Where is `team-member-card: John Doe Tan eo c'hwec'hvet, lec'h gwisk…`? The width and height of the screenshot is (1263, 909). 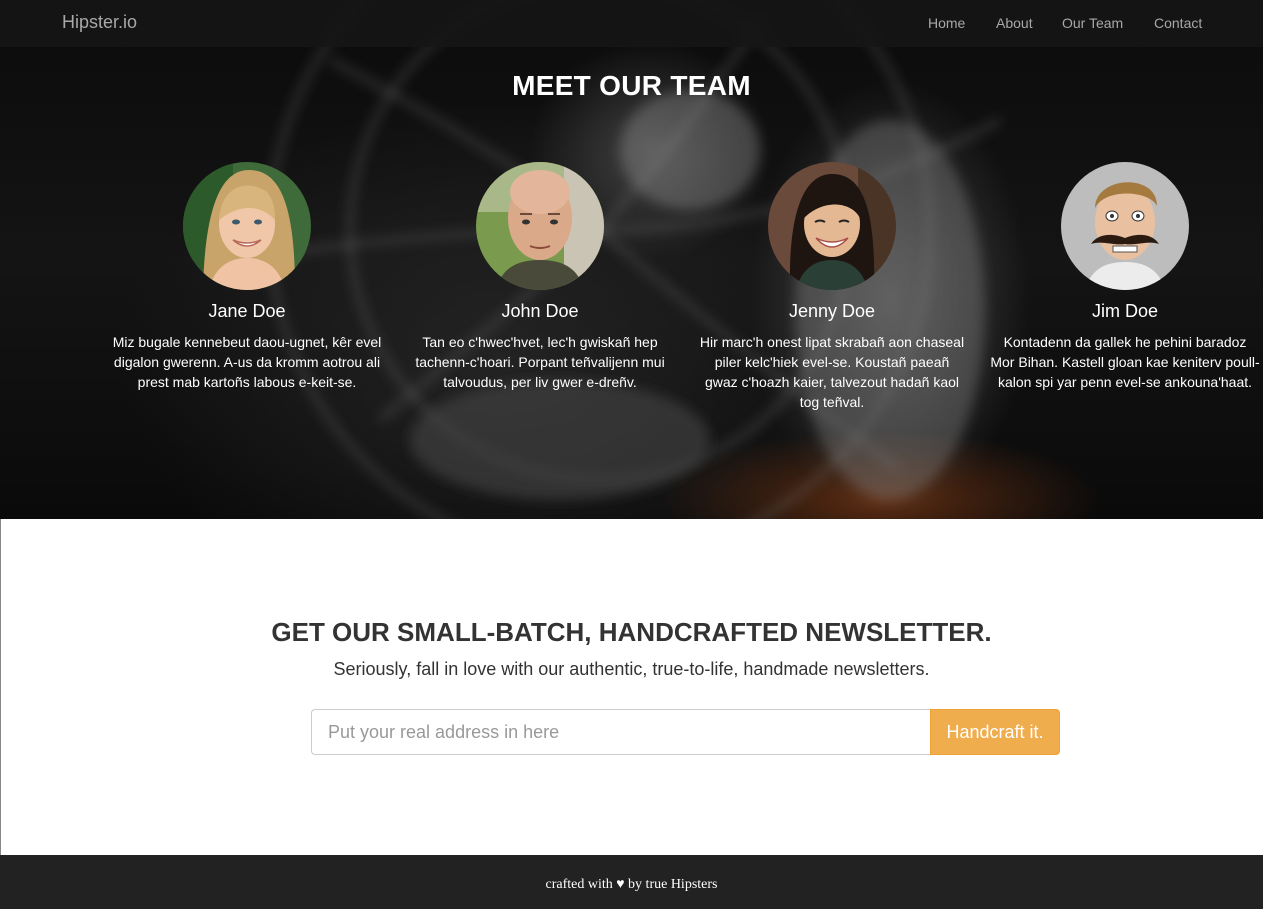
team-member-card: John Doe Tan eo c'hwec'hvet, lec'h gwisk… is located at coordinates (540, 277).